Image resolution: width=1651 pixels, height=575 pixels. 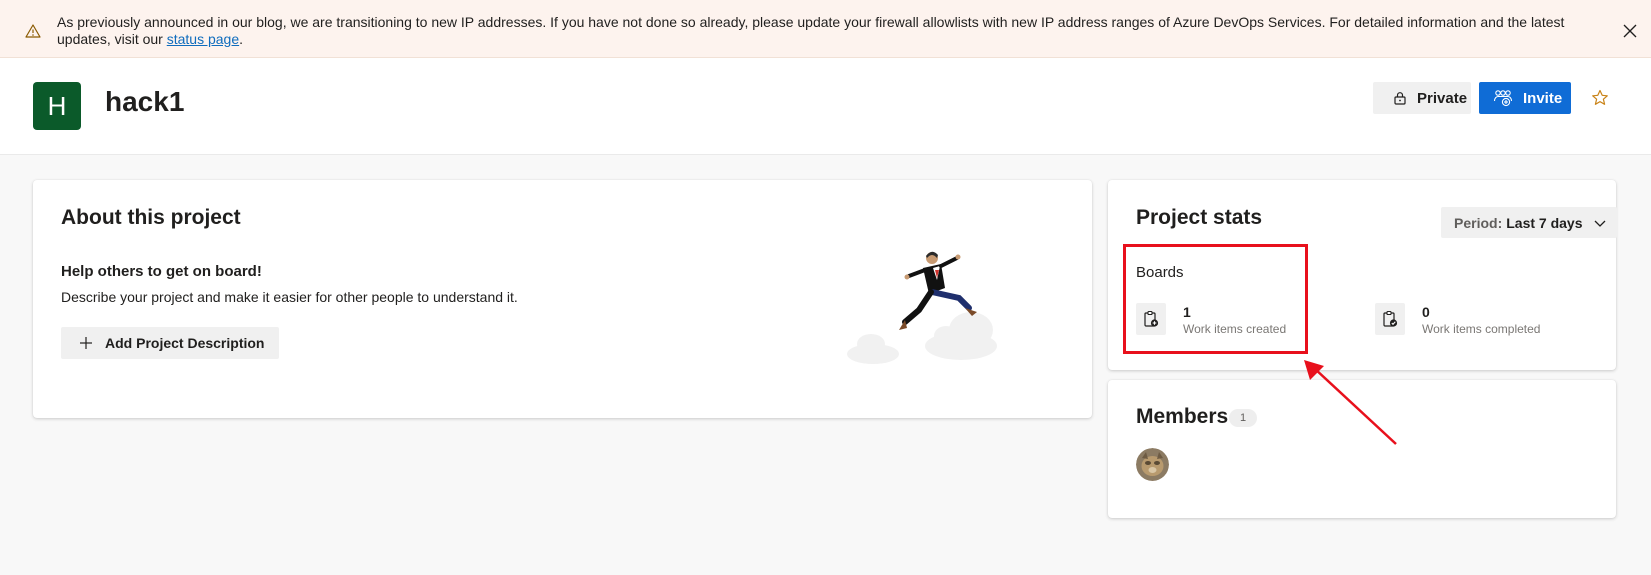 What do you see at coordinates (1543, 98) in the screenshot?
I see `invite-label: Invite` at bounding box center [1543, 98].